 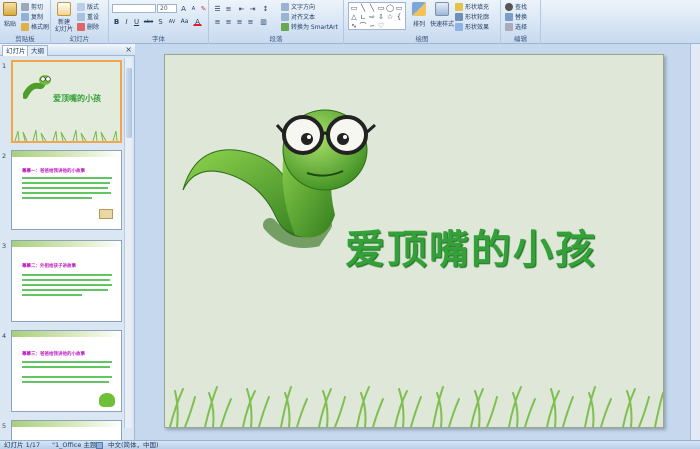 I want to click on shrink-font-button: A, so click(x=193, y=8).